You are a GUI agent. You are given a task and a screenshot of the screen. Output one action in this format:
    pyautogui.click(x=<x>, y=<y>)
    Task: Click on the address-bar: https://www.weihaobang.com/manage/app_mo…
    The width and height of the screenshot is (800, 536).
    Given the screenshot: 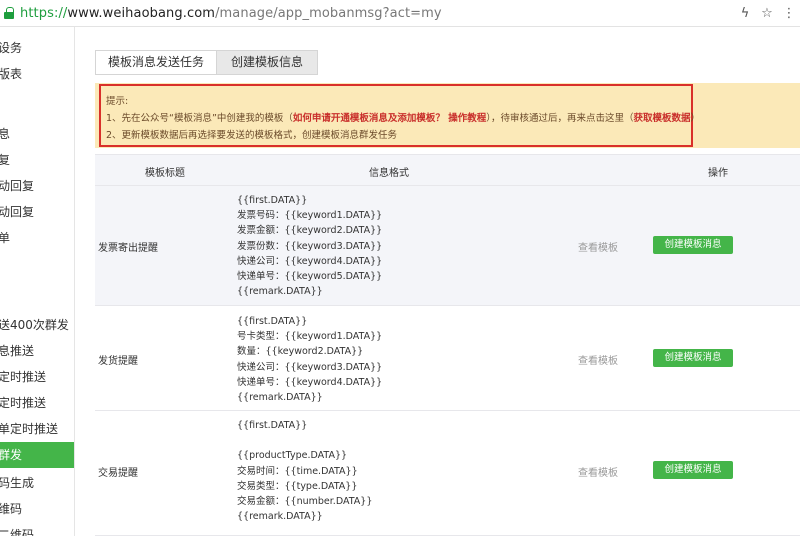 What is the action you would take?
    pyautogui.click(x=400, y=13)
    